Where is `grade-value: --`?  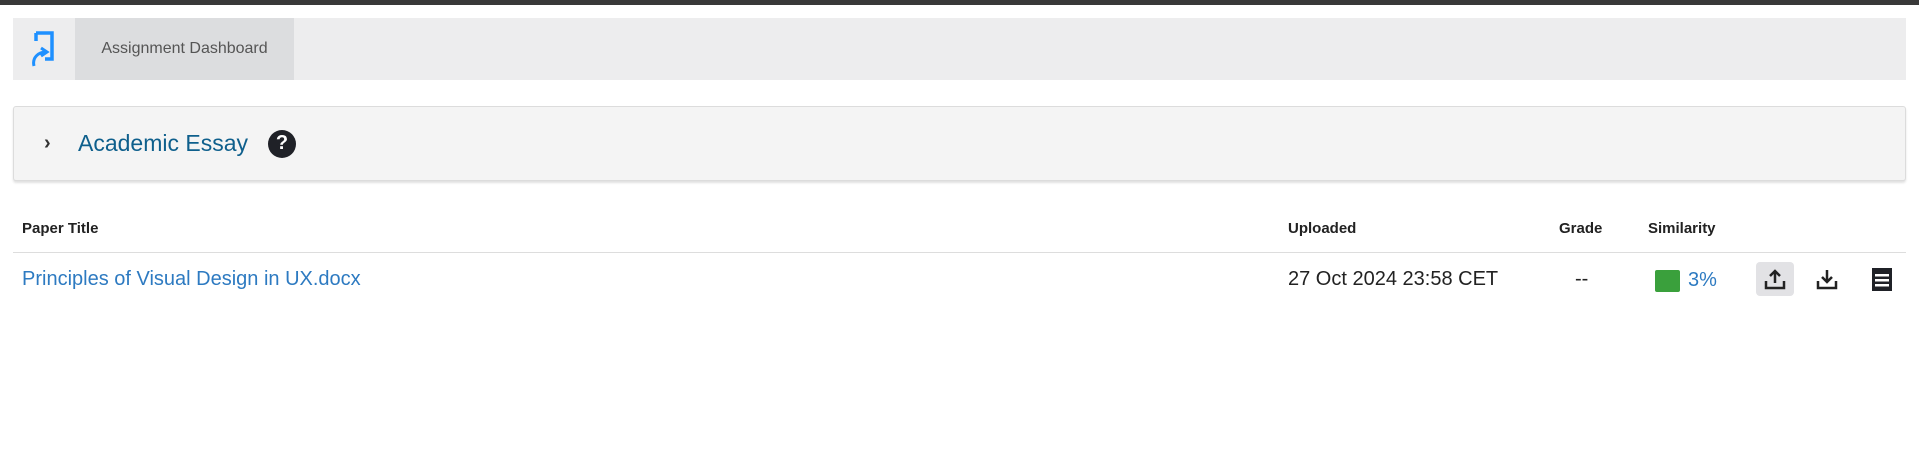
grade-value: -- is located at coordinates (1582, 279).